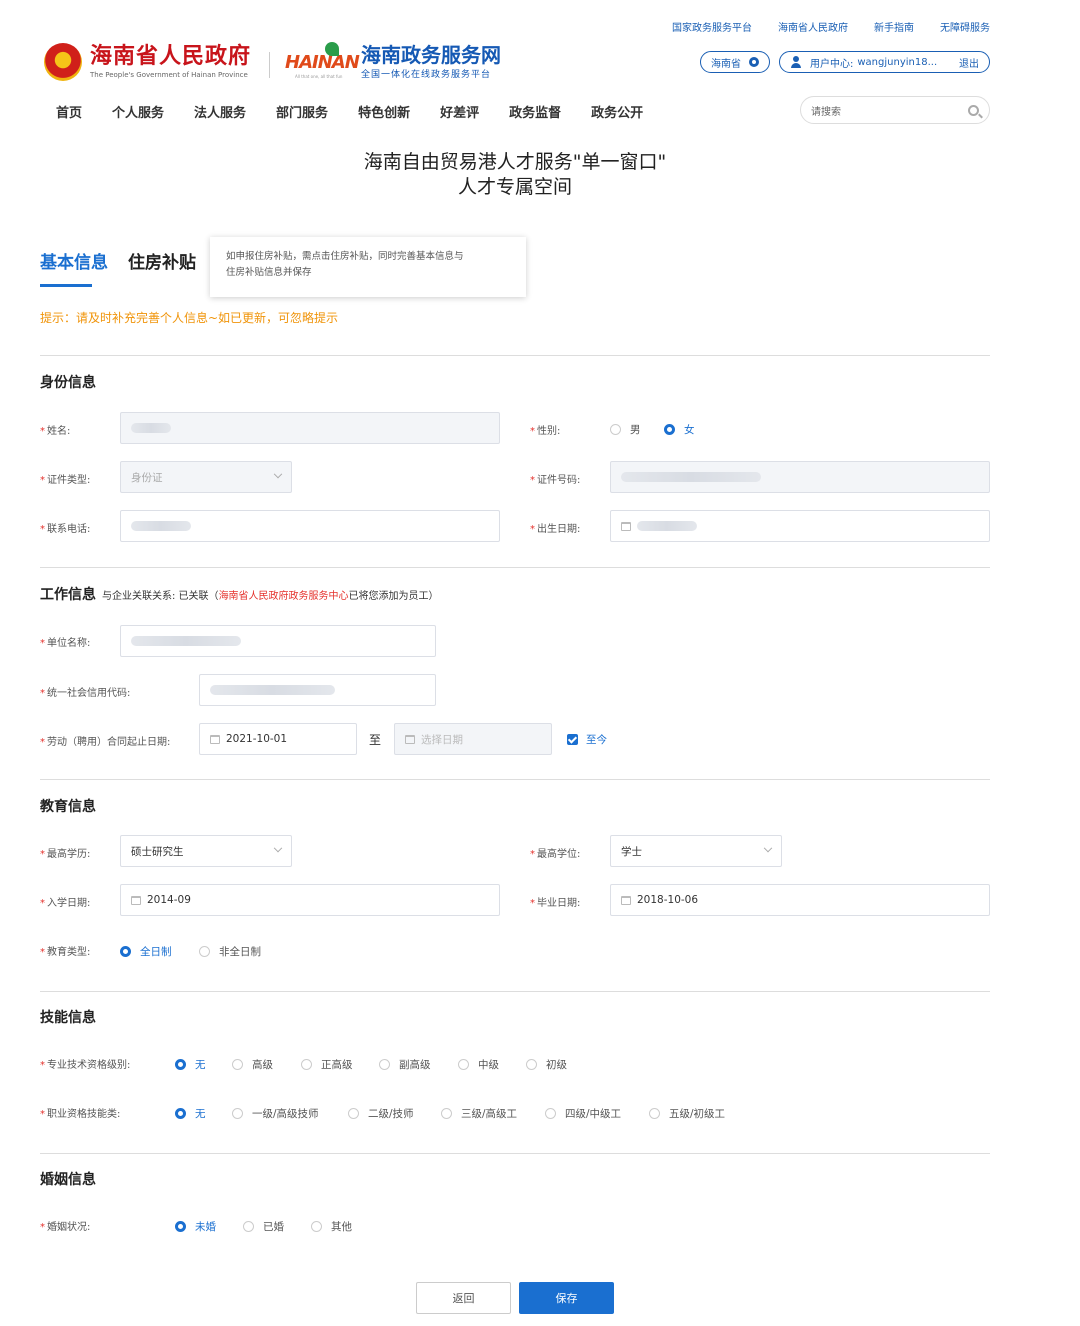  I want to click on region-selector: 海南省, so click(735, 62).